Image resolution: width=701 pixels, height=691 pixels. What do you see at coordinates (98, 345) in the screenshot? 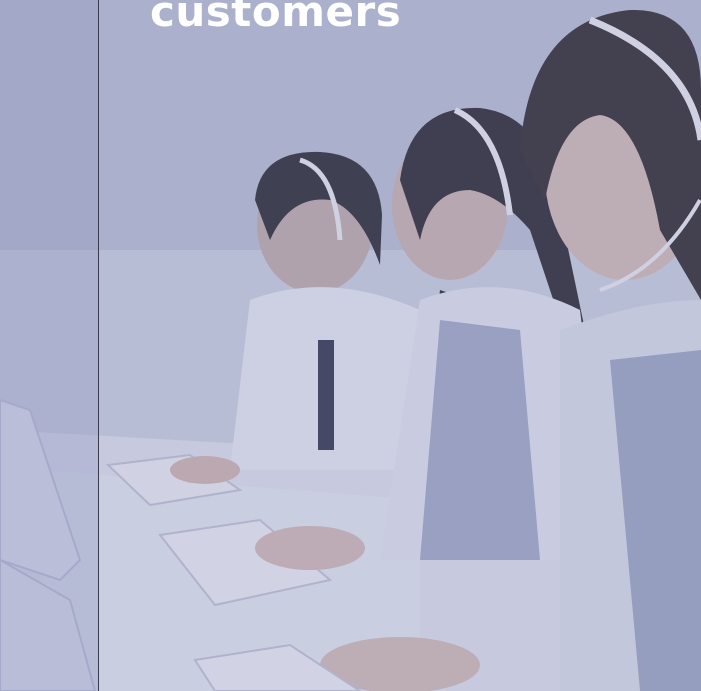
I see `vertical-divider` at bounding box center [98, 345].